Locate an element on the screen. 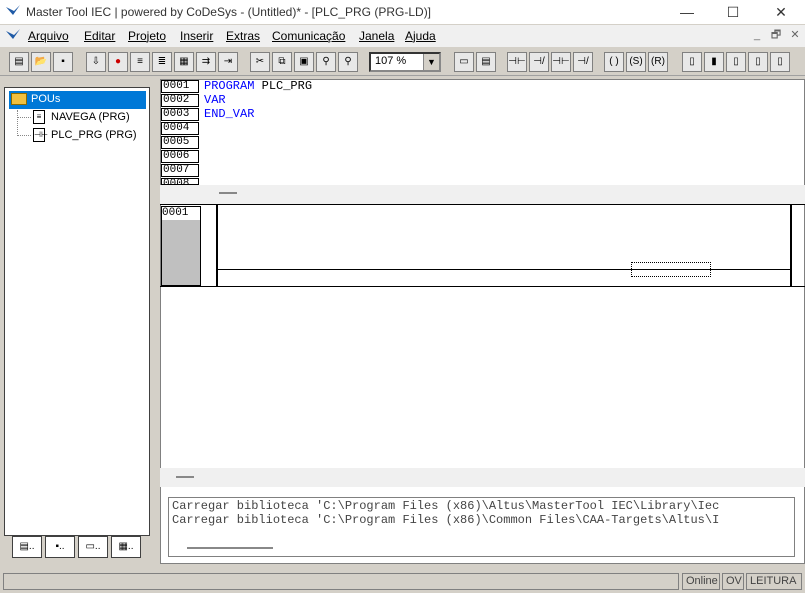 This screenshot has width=805, height=593. step-icon: ≣ is located at coordinates (162, 62).